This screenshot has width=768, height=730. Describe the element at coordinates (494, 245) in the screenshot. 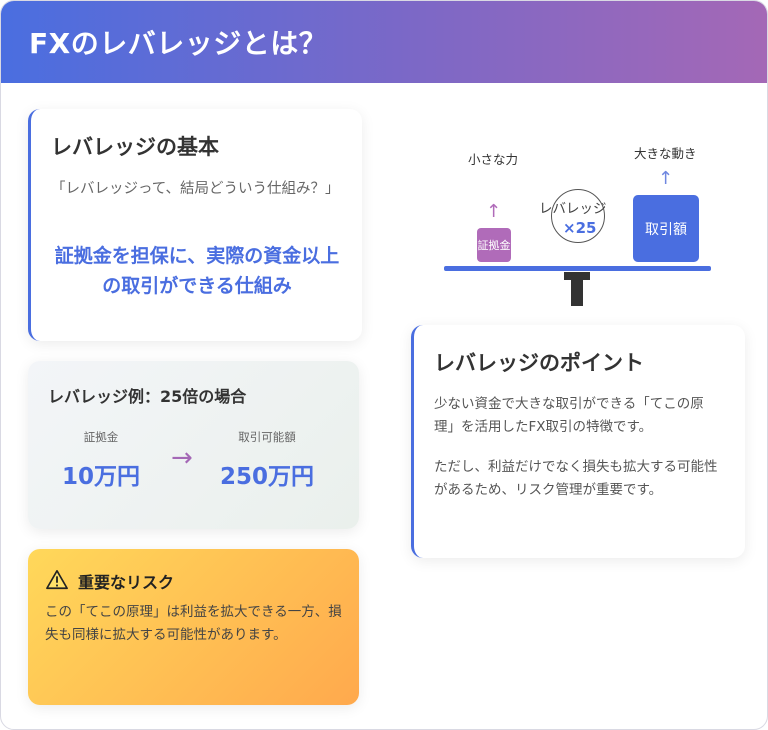

I see `margin-box: 証拠金` at that location.